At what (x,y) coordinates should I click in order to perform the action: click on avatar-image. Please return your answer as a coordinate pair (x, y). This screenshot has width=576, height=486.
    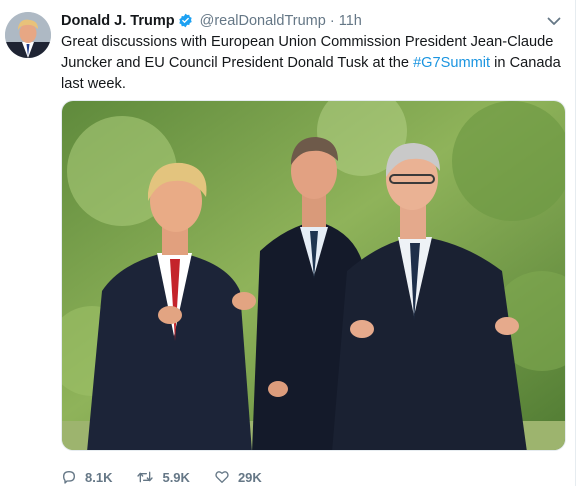
    Looking at the image, I should click on (28, 35).